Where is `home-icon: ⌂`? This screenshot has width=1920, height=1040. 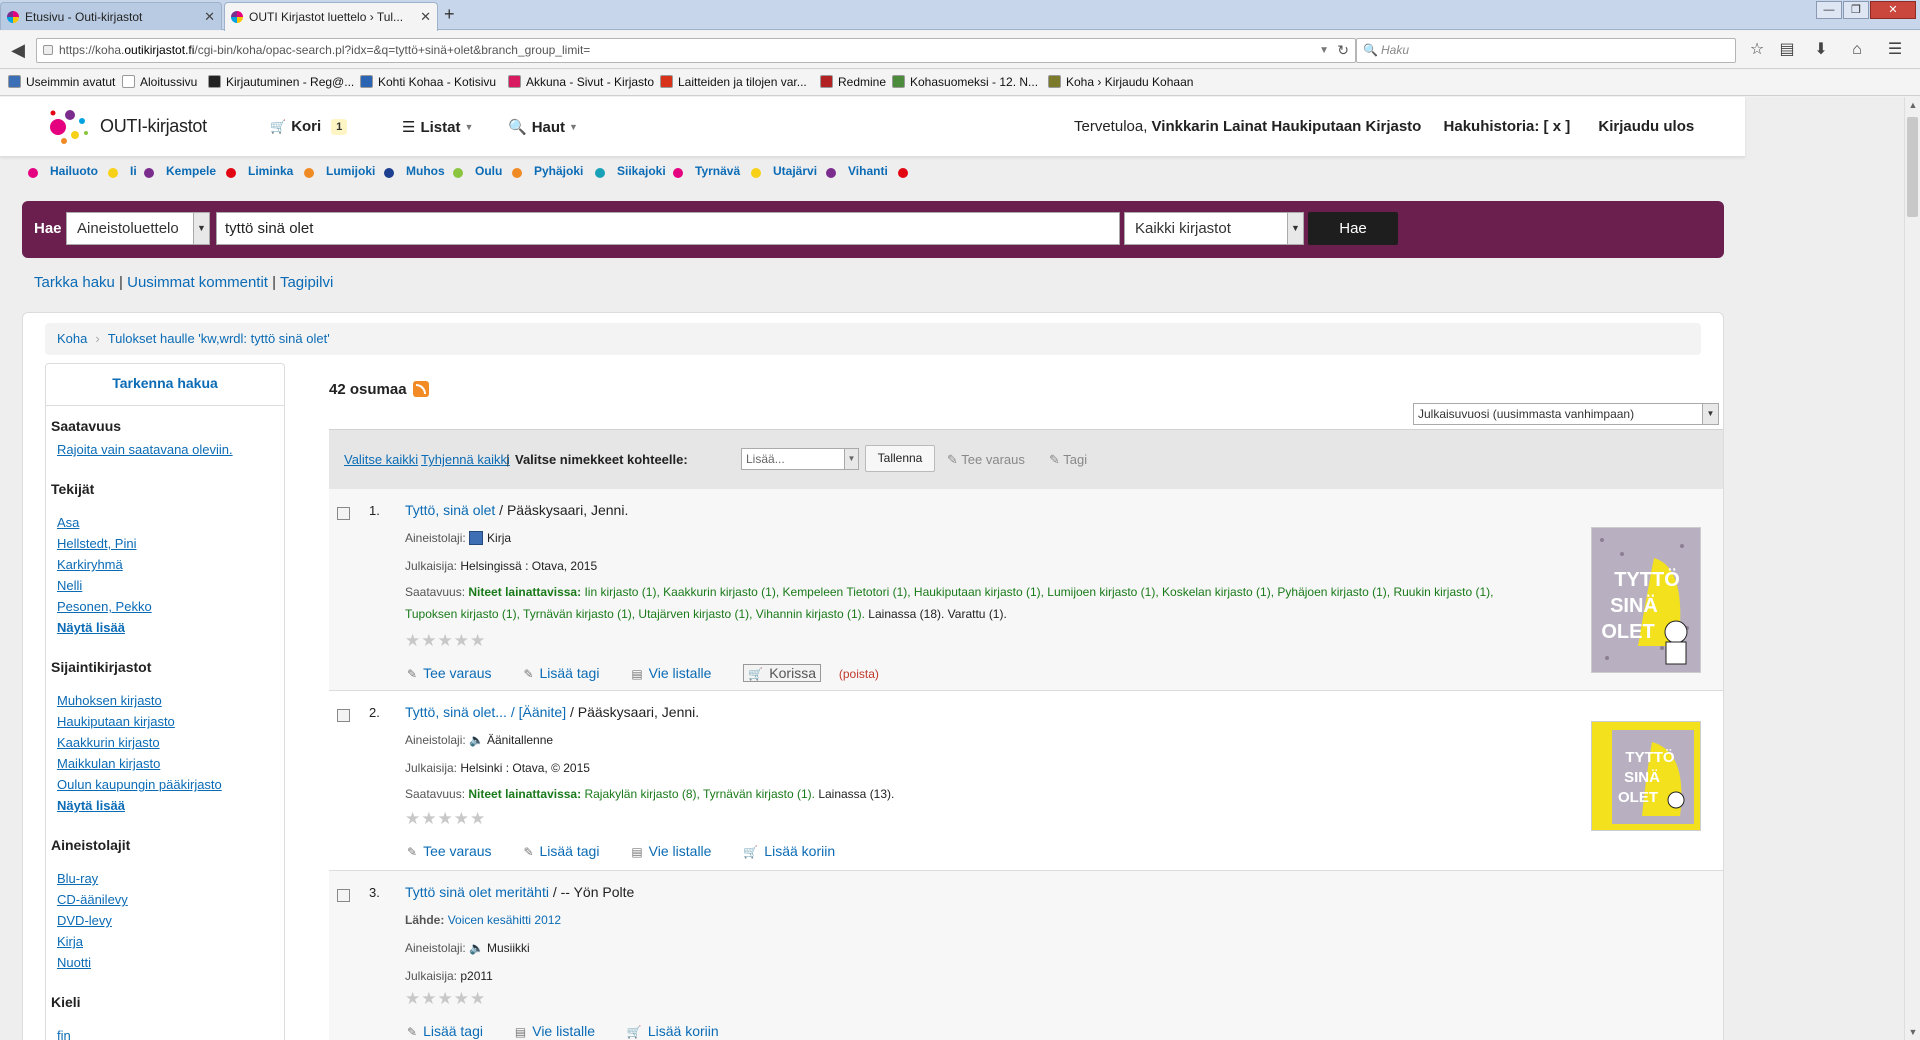 home-icon: ⌂ is located at coordinates (1857, 50).